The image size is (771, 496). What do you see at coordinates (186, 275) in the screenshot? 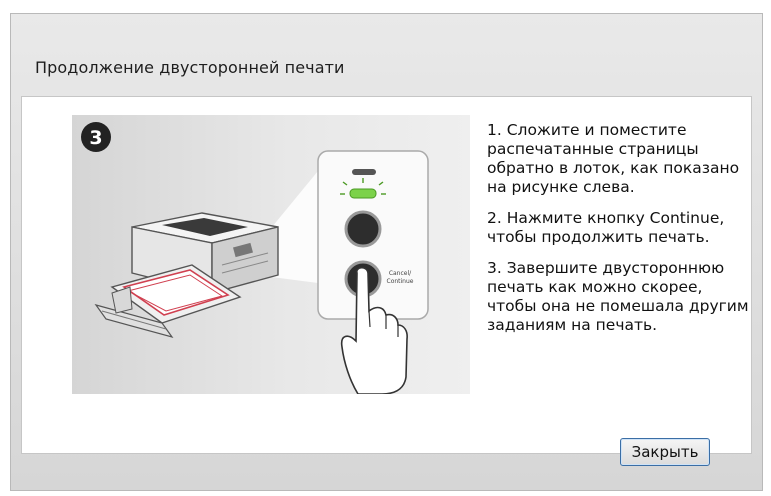
I see `printer-icon` at bounding box center [186, 275].